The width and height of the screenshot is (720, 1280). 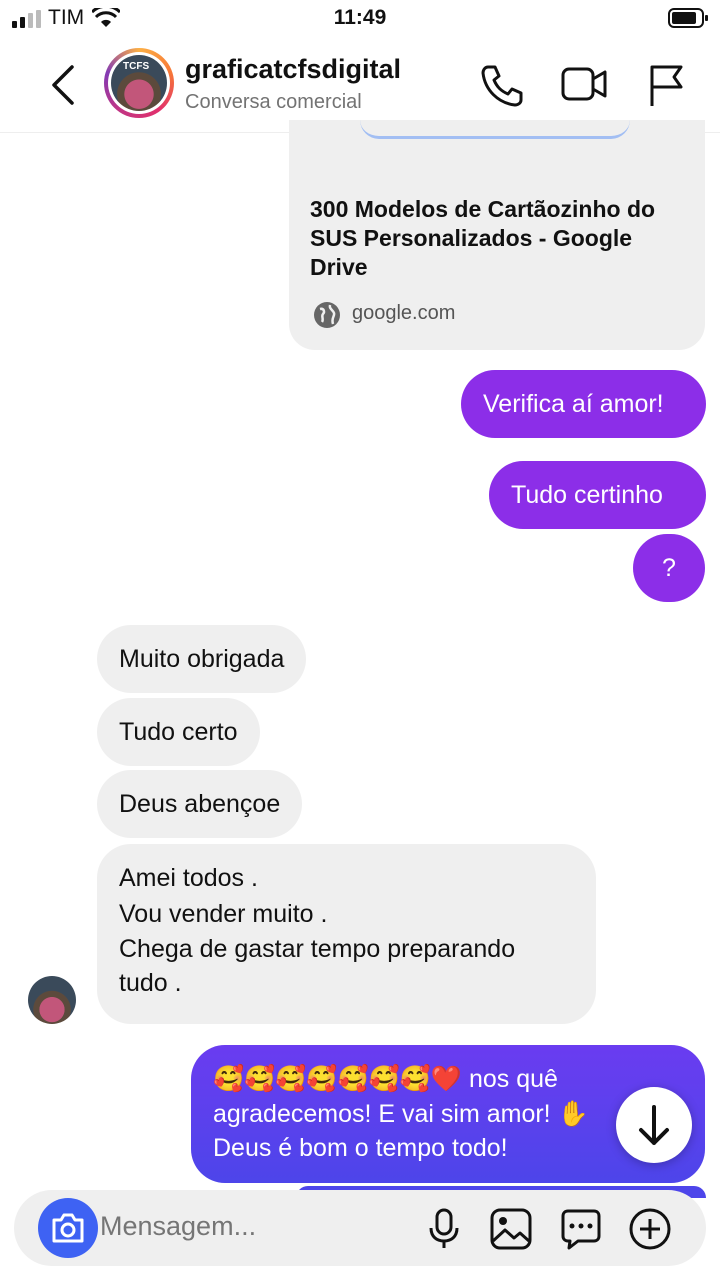 I want to click on message-composer, so click(x=360, y=1228).